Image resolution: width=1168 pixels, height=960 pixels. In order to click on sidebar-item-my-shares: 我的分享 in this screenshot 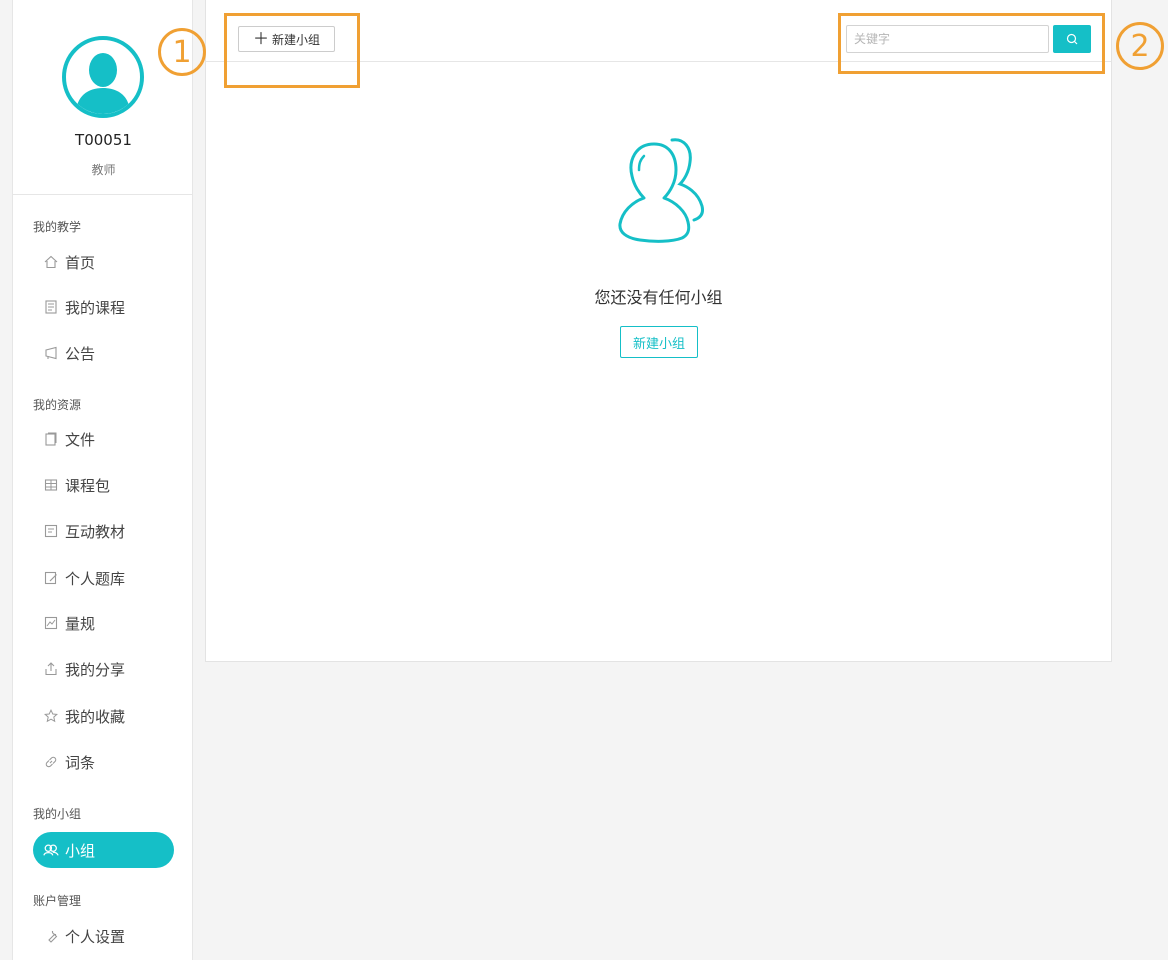, I will do `click(103, 669)`.